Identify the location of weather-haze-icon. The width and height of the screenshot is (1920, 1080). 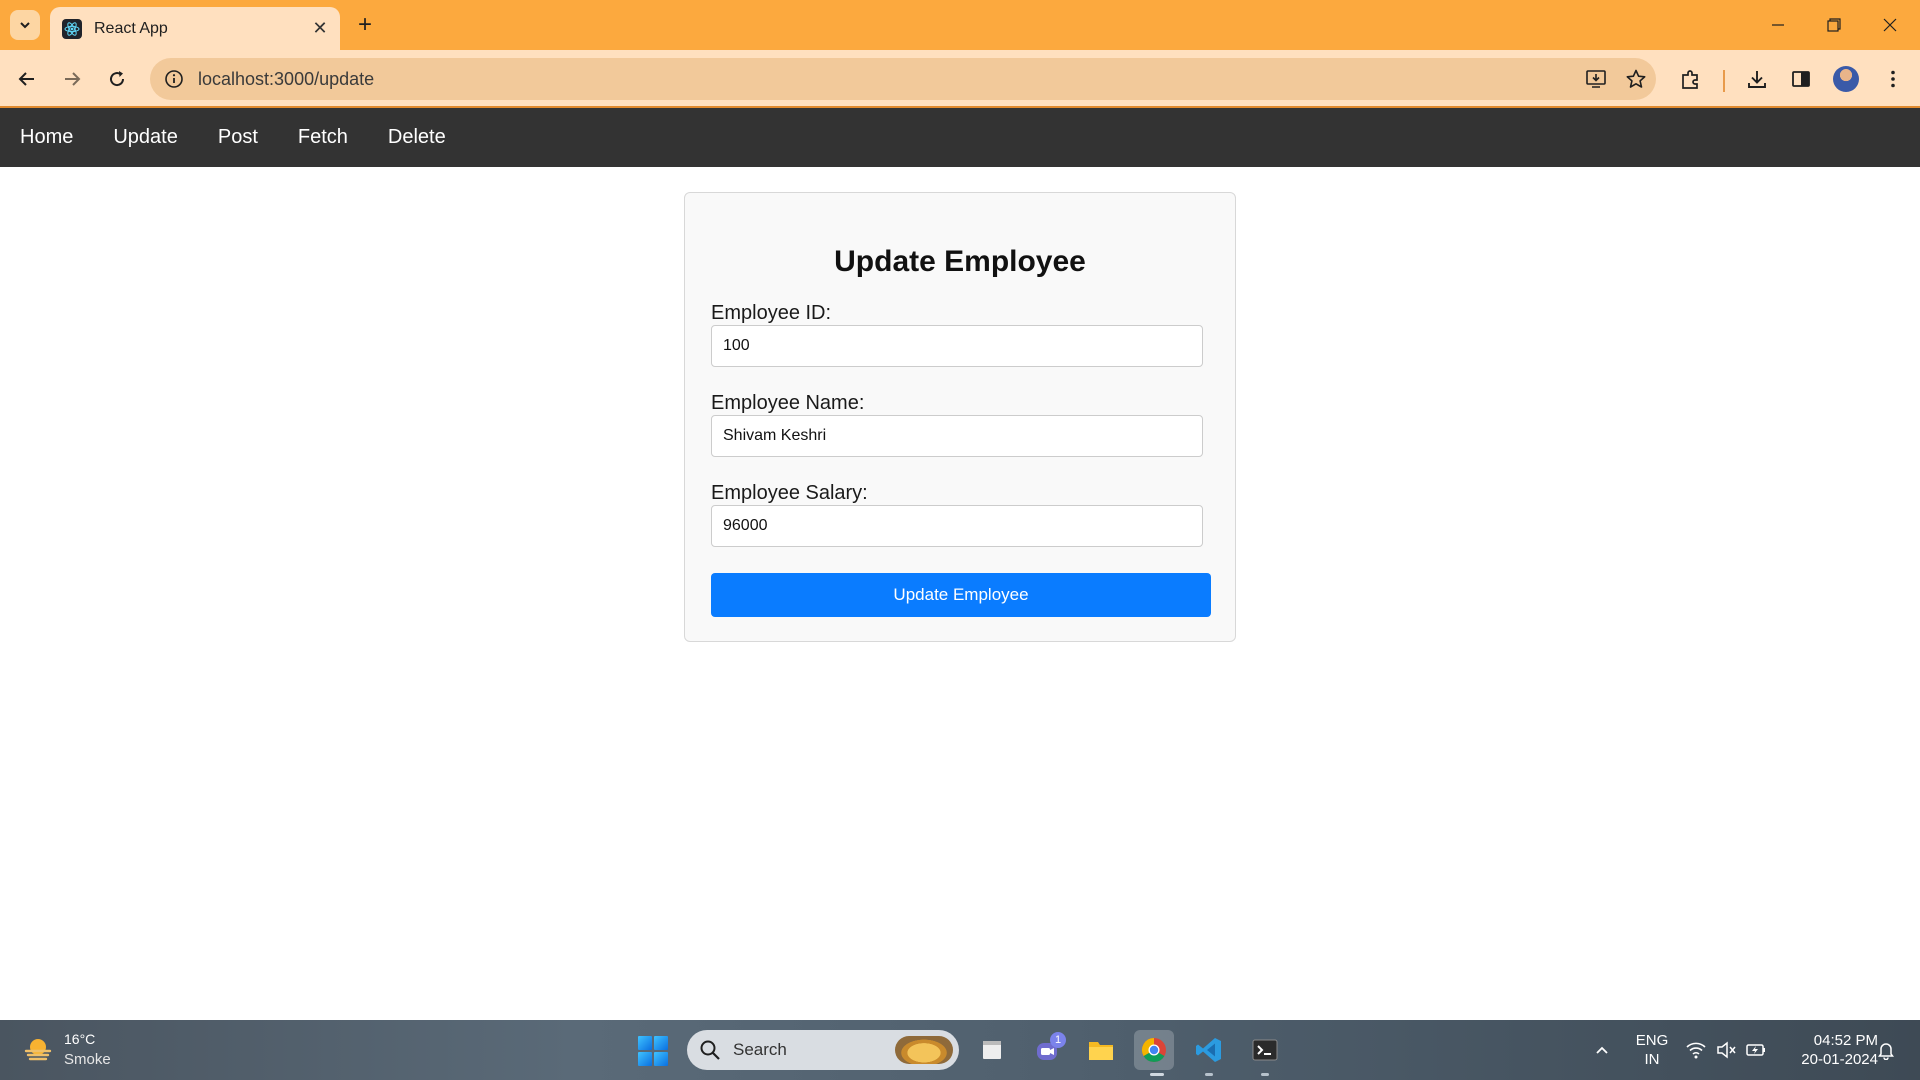
(38, 1050).